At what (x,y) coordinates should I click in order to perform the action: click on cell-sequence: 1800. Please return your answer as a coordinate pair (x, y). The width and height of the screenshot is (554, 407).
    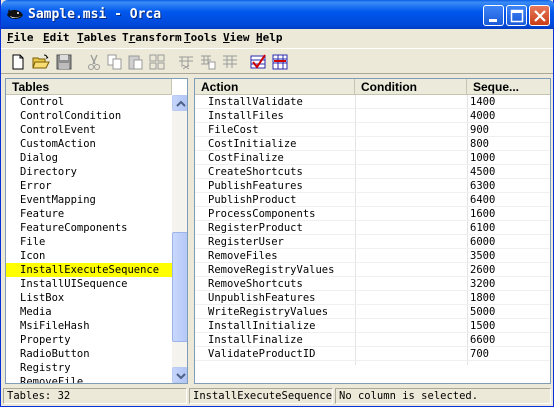
    Looking at the image, I should click on (482, 298).